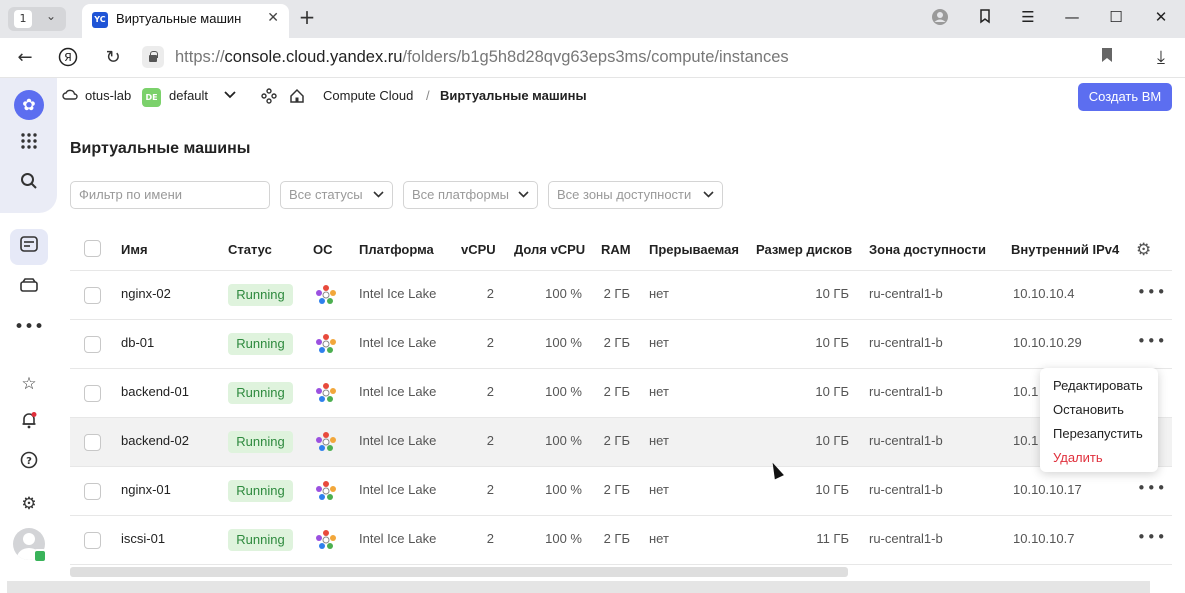 Image resolution: width=1185 pixels, height=593 pixels. I want to click on column-header-name: Имя, so click(134, 249).